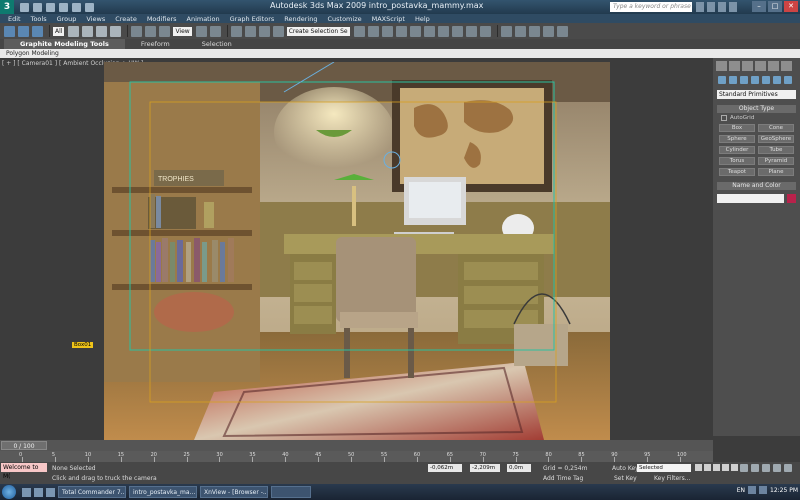 Image resolution: width=800 pixels, height=500 pixels. Describe the element at coordinates (182, 31) in the screenshot. I see `reference-coordinate-select: View` at that location.